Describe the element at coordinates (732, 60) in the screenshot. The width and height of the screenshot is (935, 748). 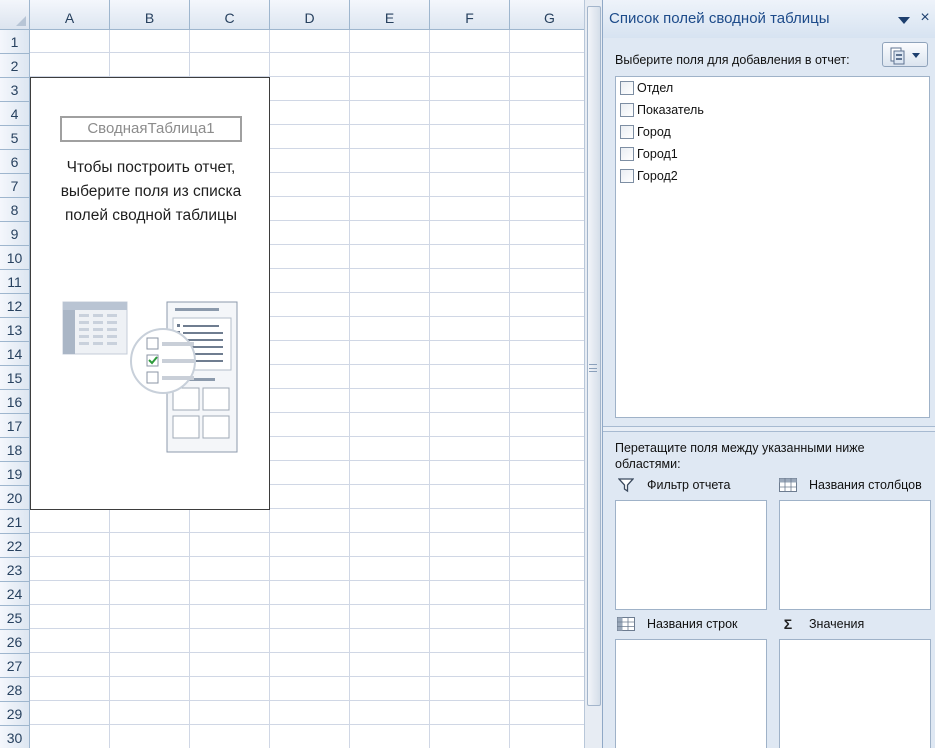
I see `choose-fields-label: Выберите поля для добавления в отчет:` at that location.